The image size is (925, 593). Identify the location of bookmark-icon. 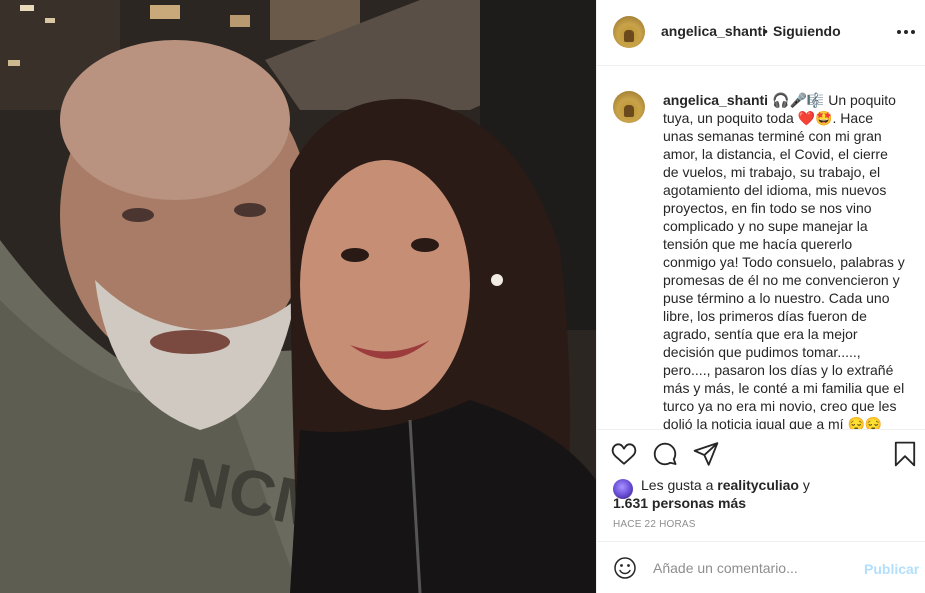
(905, 454).